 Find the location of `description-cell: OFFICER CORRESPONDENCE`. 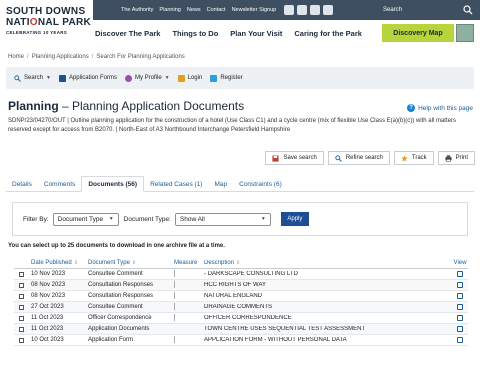

description-cell: OFFICER CORRESPONDENCE is located at coordinates (248, 318).